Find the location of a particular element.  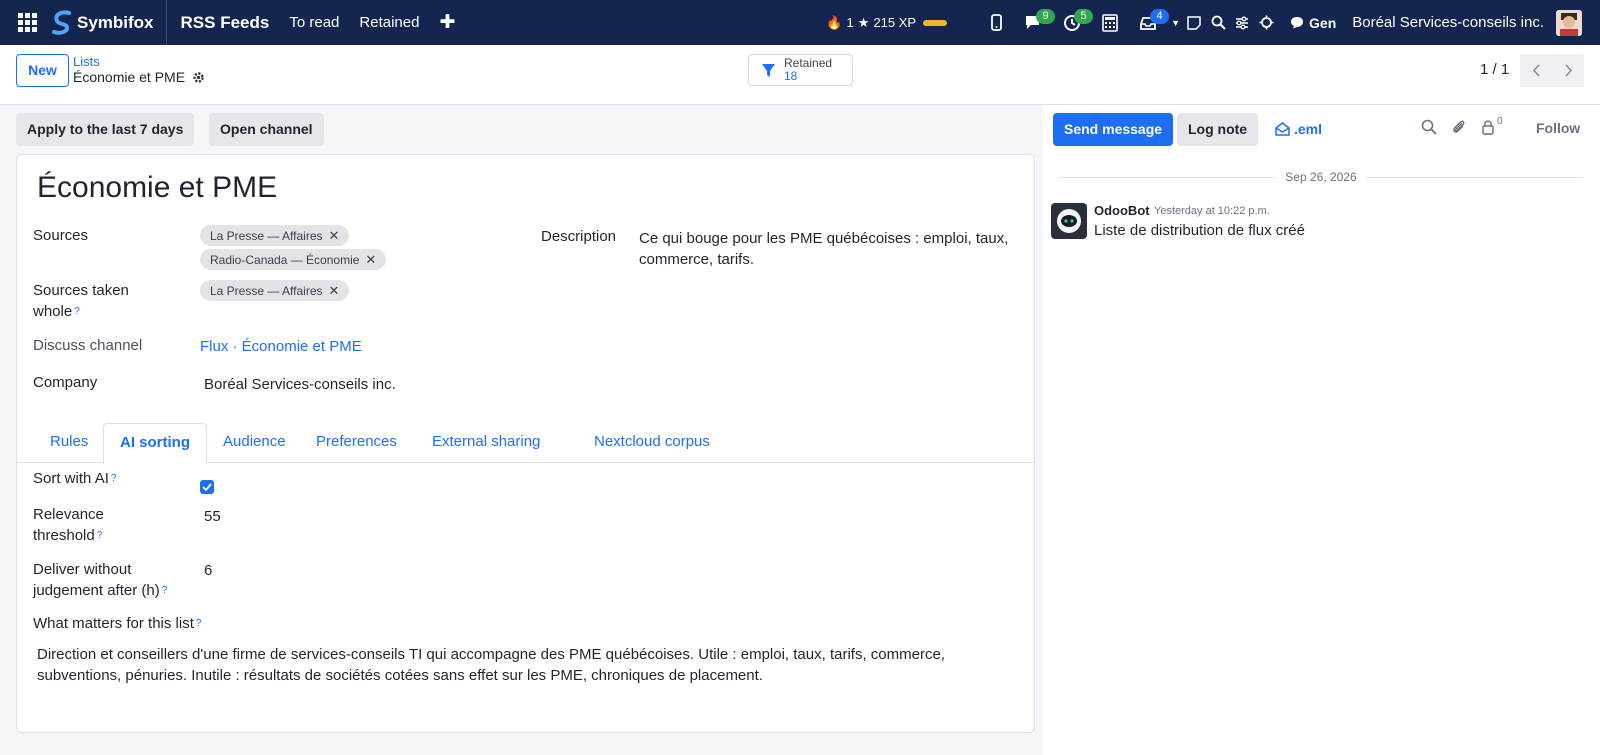

gamification-widget: 🔥 1 ★ 215 XP is located at coordinates (887, 22).